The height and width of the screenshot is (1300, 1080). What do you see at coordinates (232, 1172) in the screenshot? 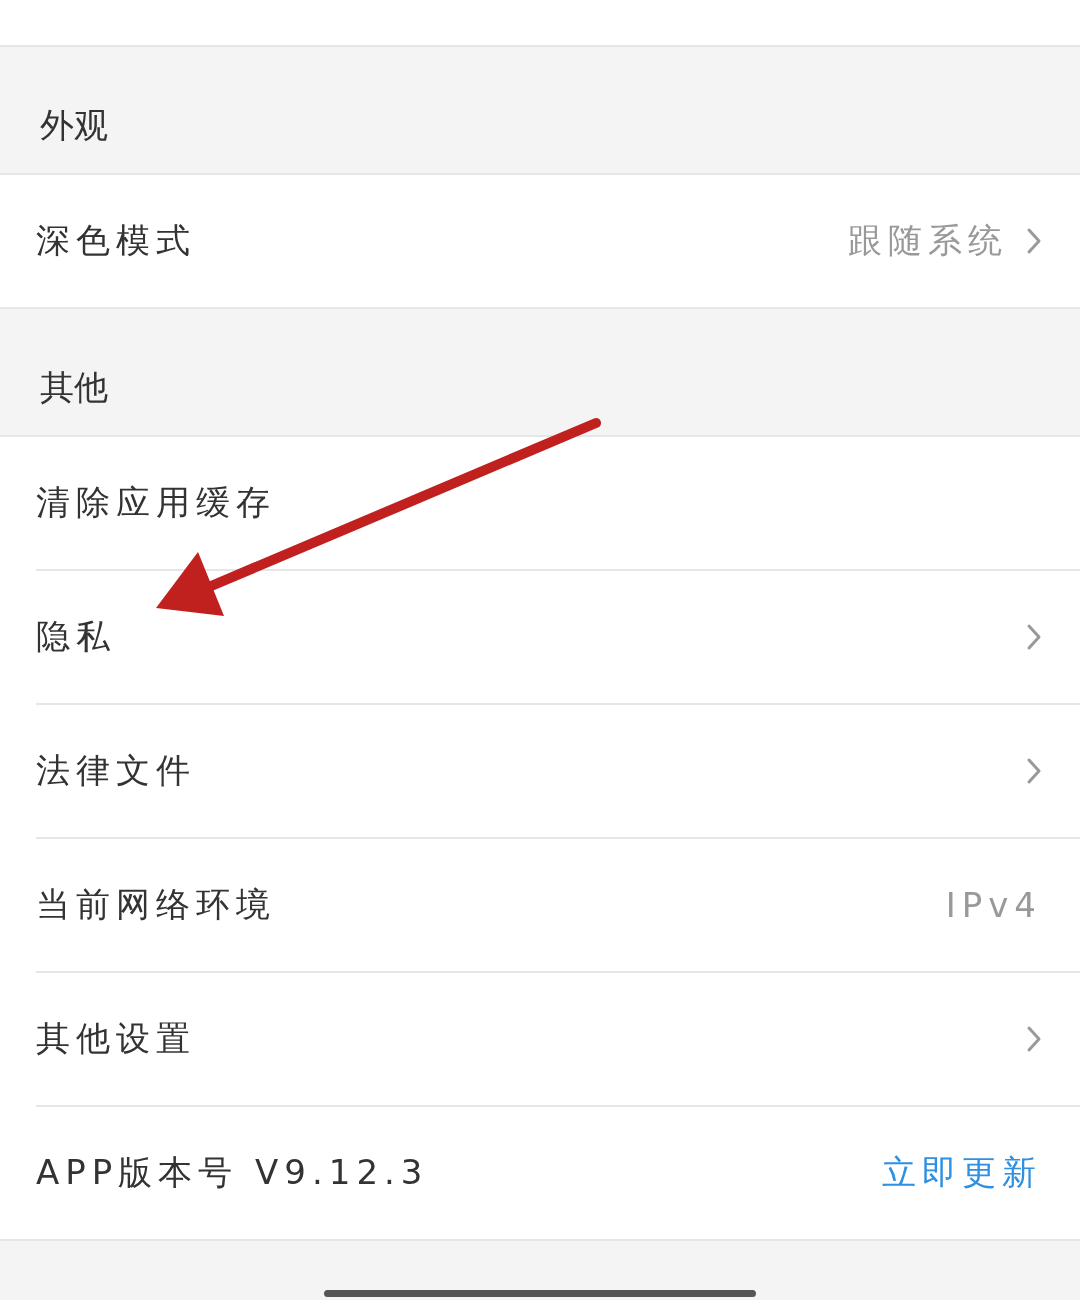
I see `row-label: APP版本号 V9.12.3` at bounding box center [232, 1172].